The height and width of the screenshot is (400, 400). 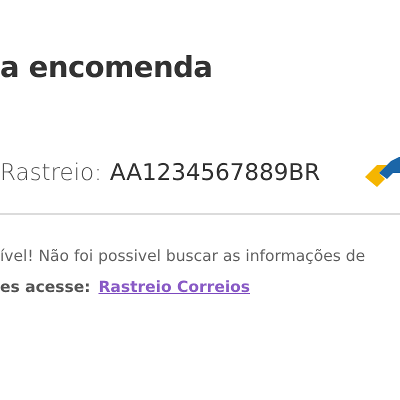 What do you see at coordinates (45, 287) in the screenshot?
I see `hint-text: es acesse:` at bounding box center [45, 287].